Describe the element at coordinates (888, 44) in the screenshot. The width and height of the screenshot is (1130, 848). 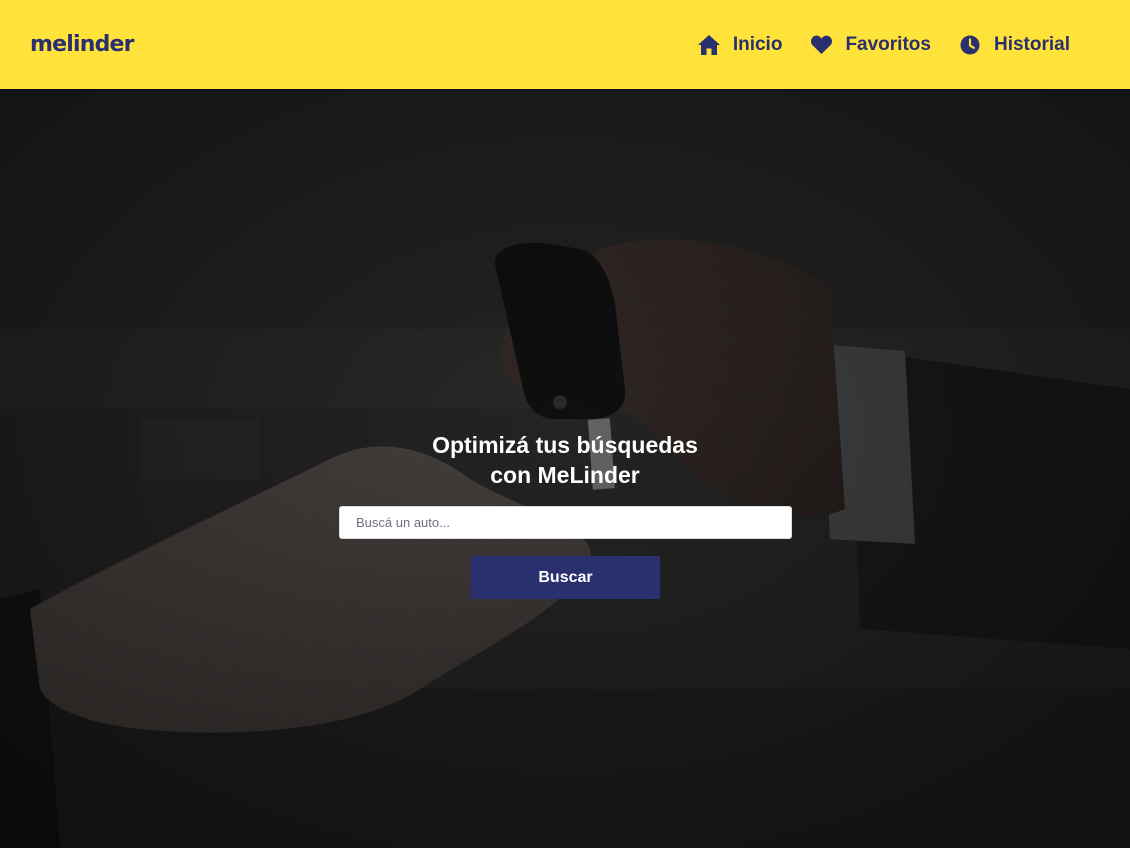
I see `nav-label-favoritos: Favoritos` at that location.